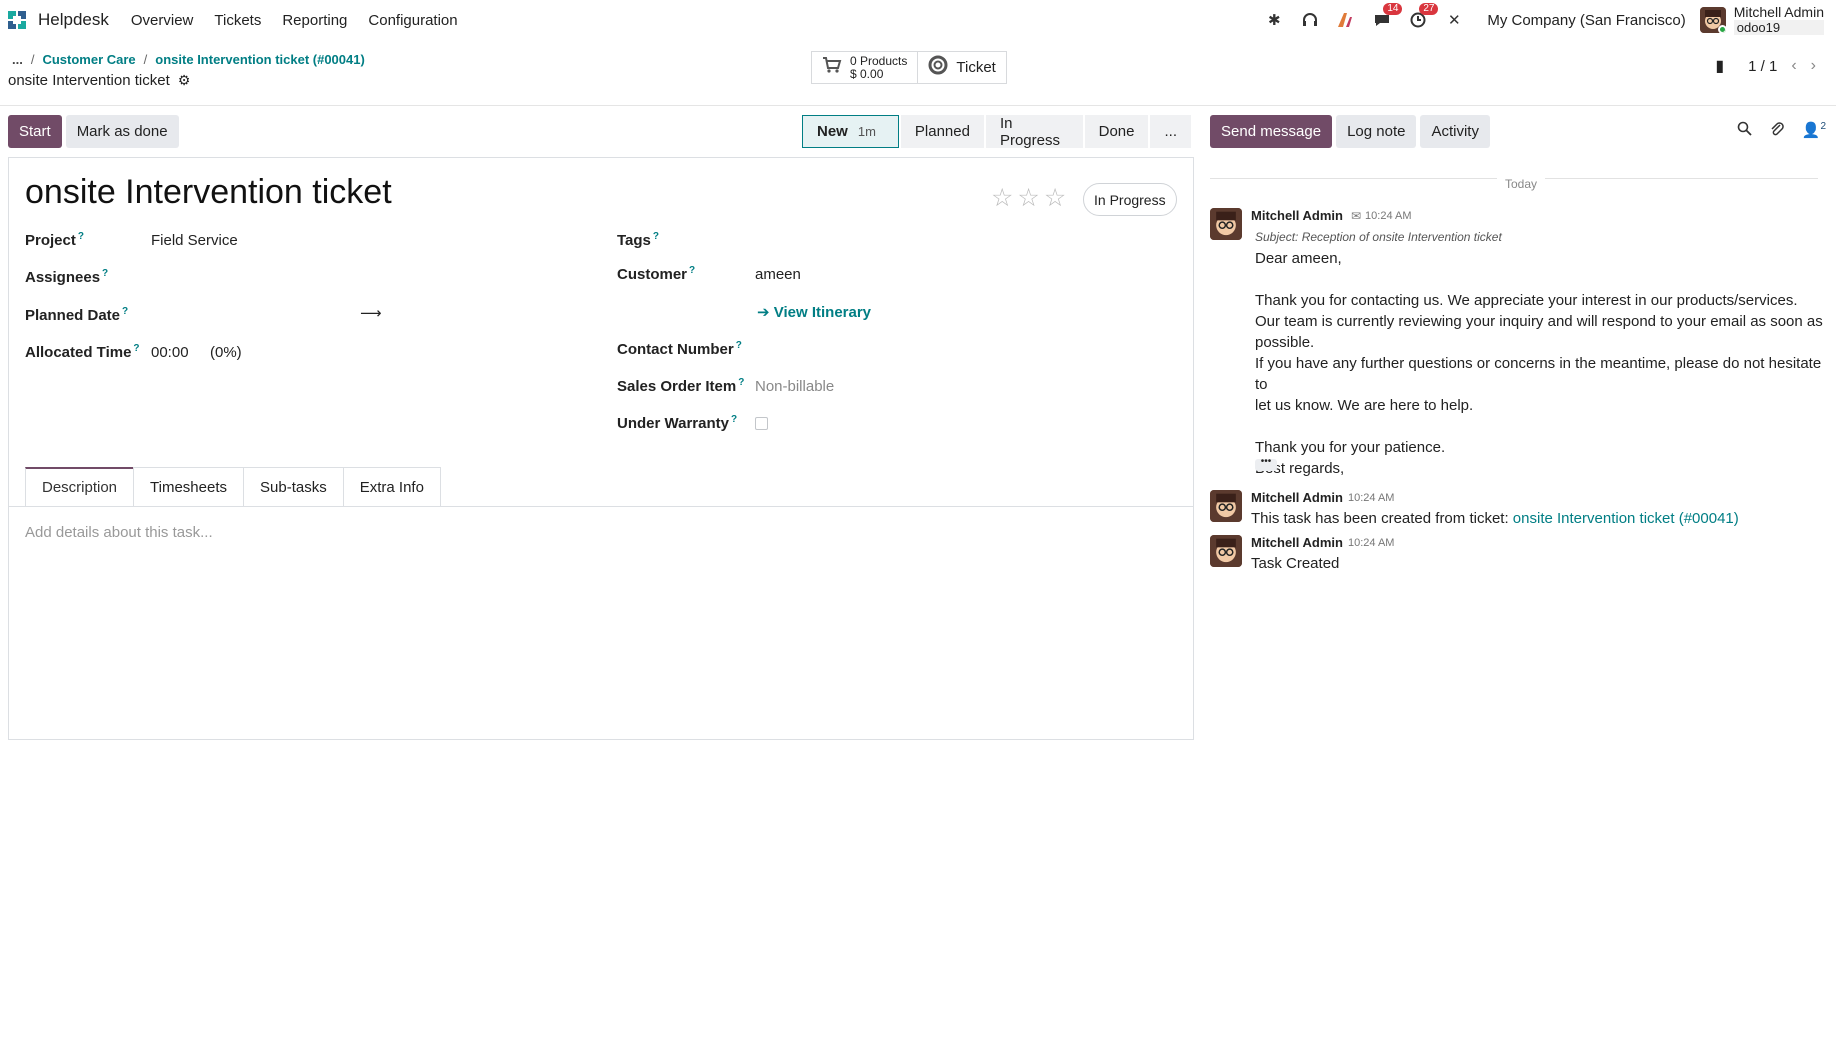 This screenshot has width=1836, height=1051. I want to click on products-smart-button: 0 Products $ 0.00, so click(865, 67).